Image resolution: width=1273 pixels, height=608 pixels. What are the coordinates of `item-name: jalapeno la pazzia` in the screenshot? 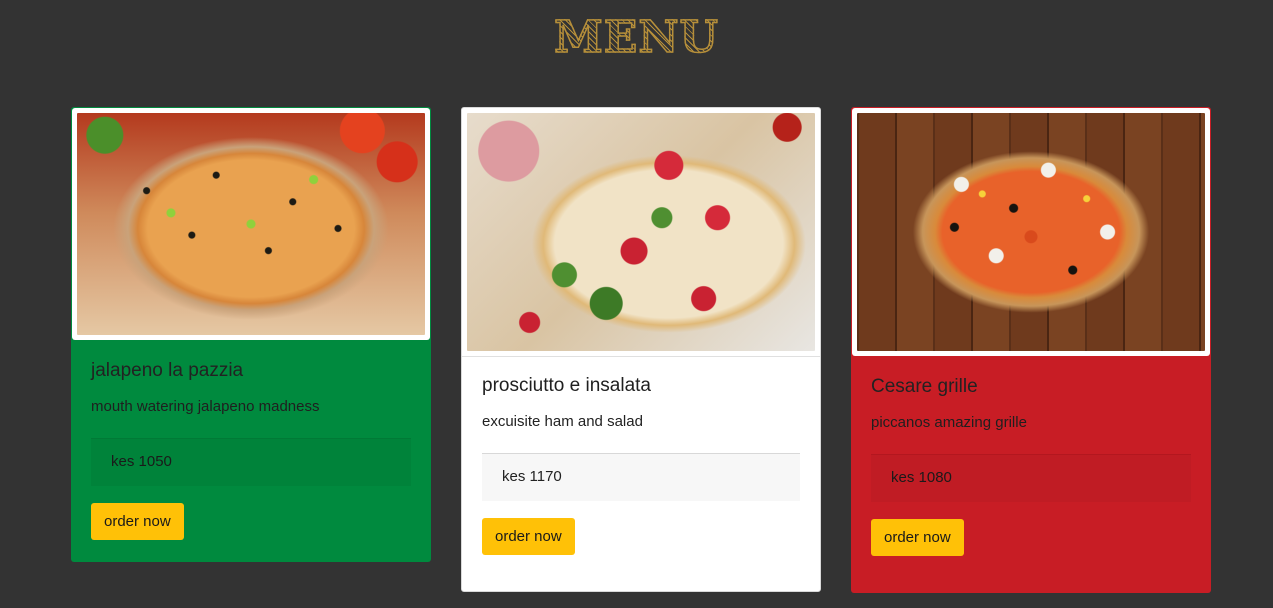 It's located at (167, 370).